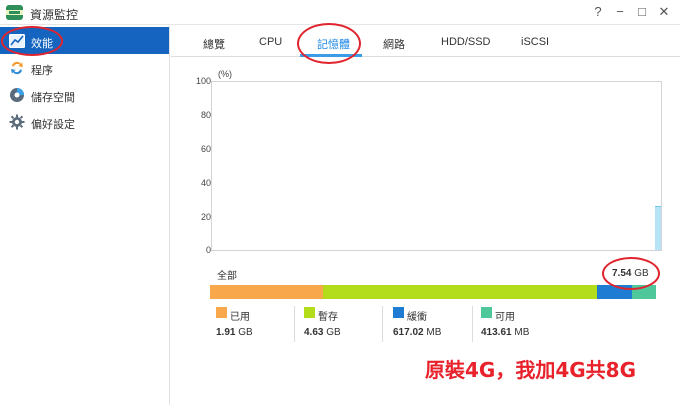 The height and width of the screenshot is (405, 680). Describe the element at coordinates (417, 317) in the screenshot. I see `legend-name: 緩衝` at that location.